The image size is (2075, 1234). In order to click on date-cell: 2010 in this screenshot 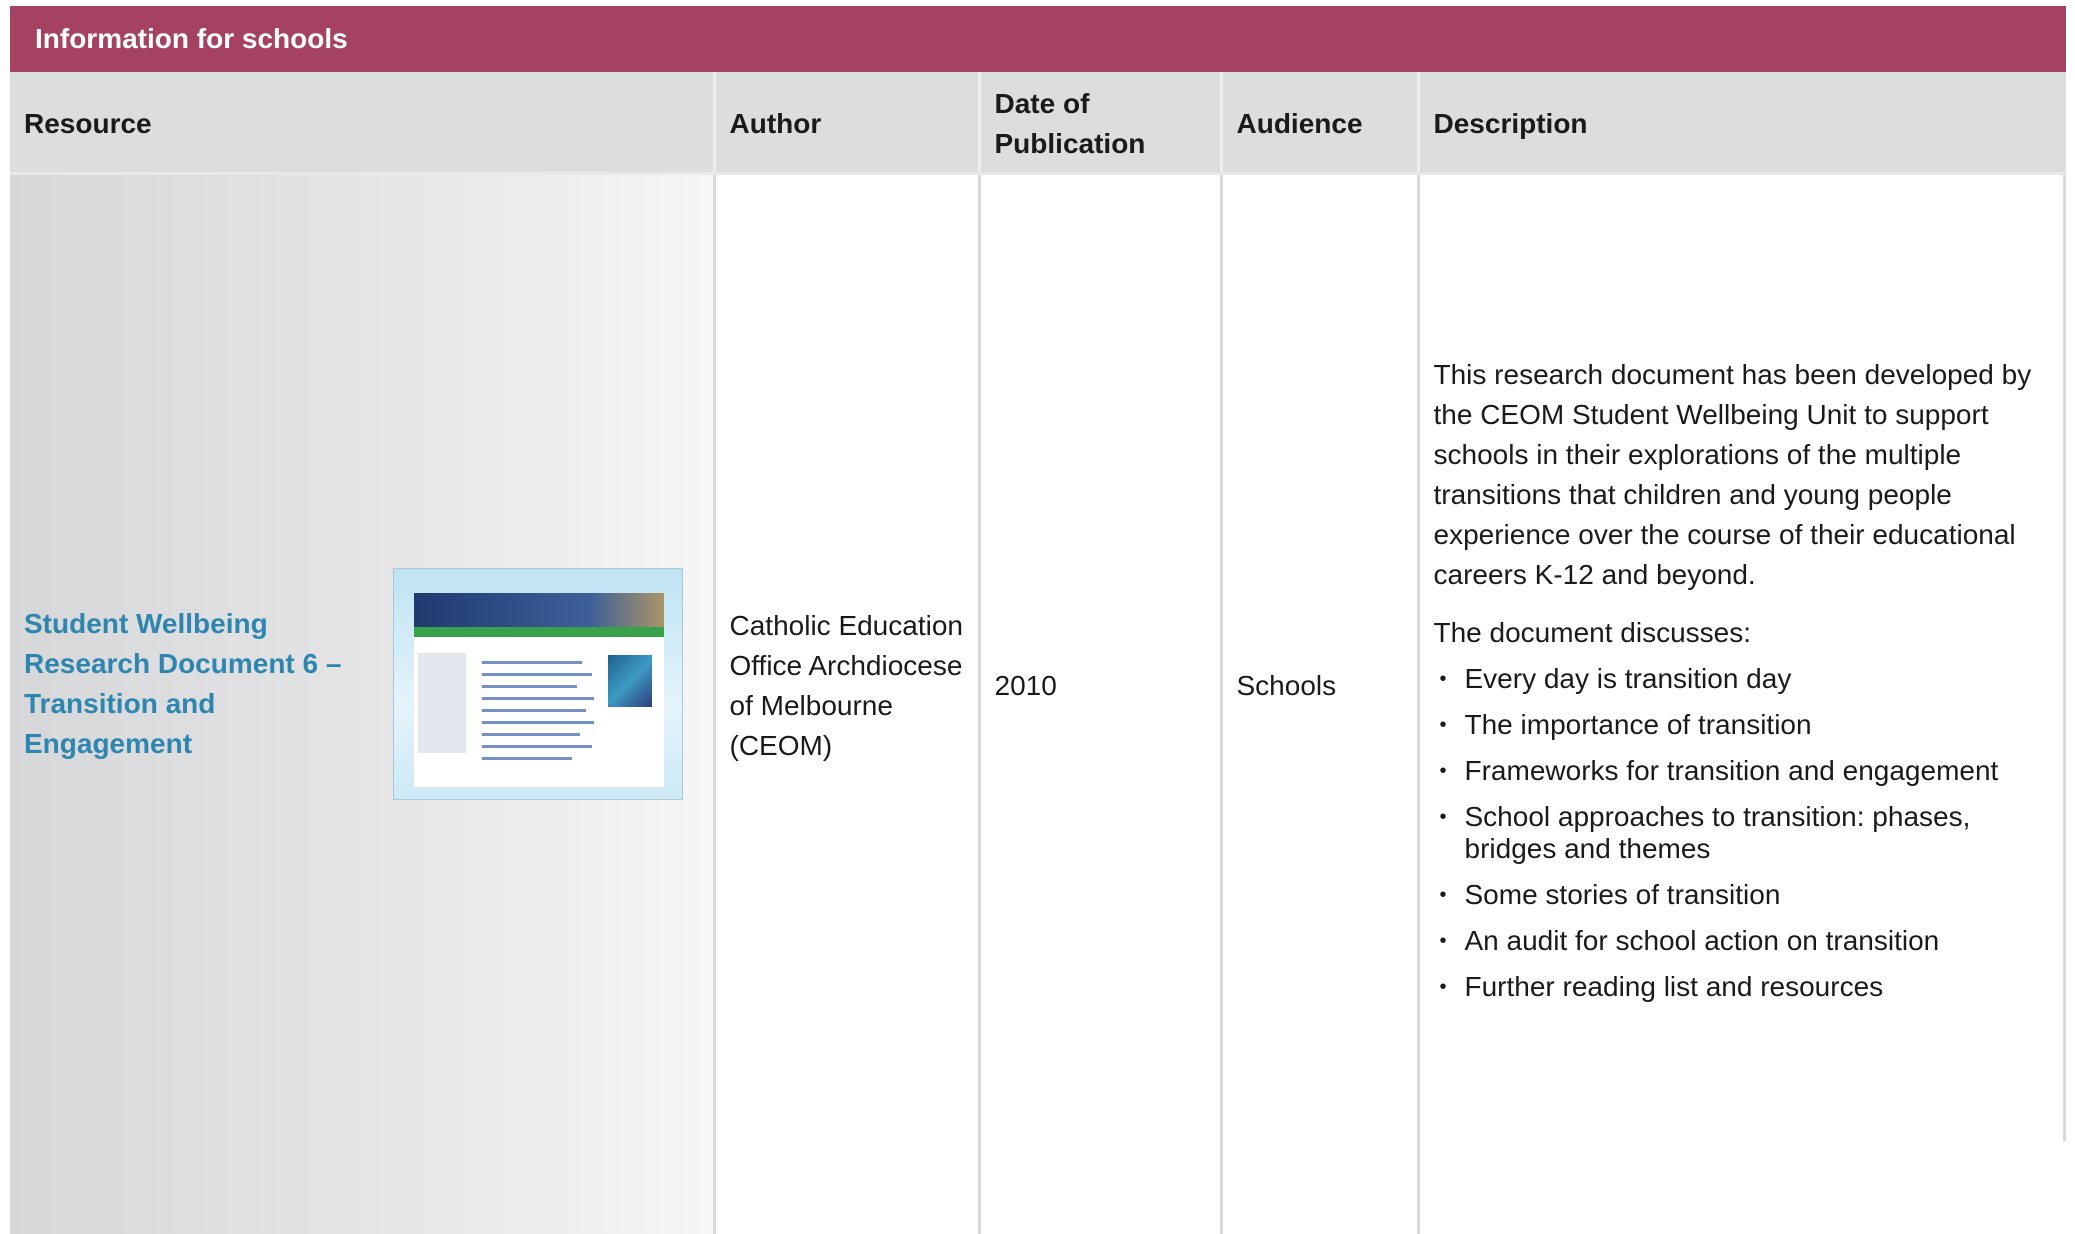, I will do `click(1099, 703)`.